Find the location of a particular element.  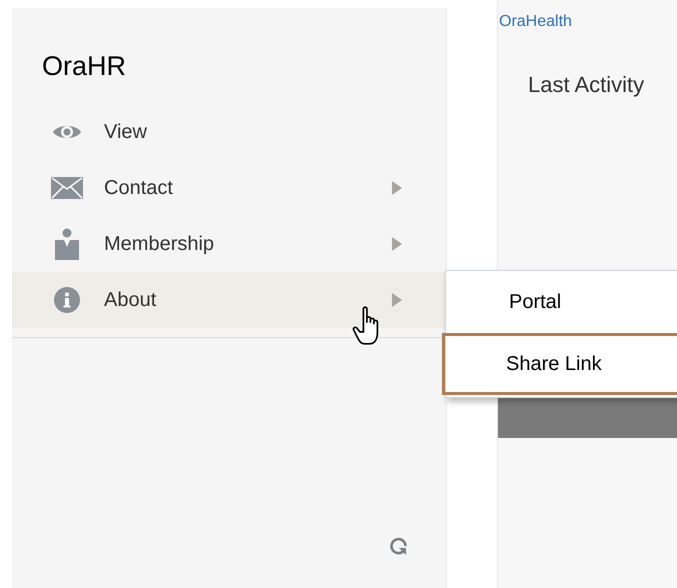

info-icon is located at coordinates (67, 300).